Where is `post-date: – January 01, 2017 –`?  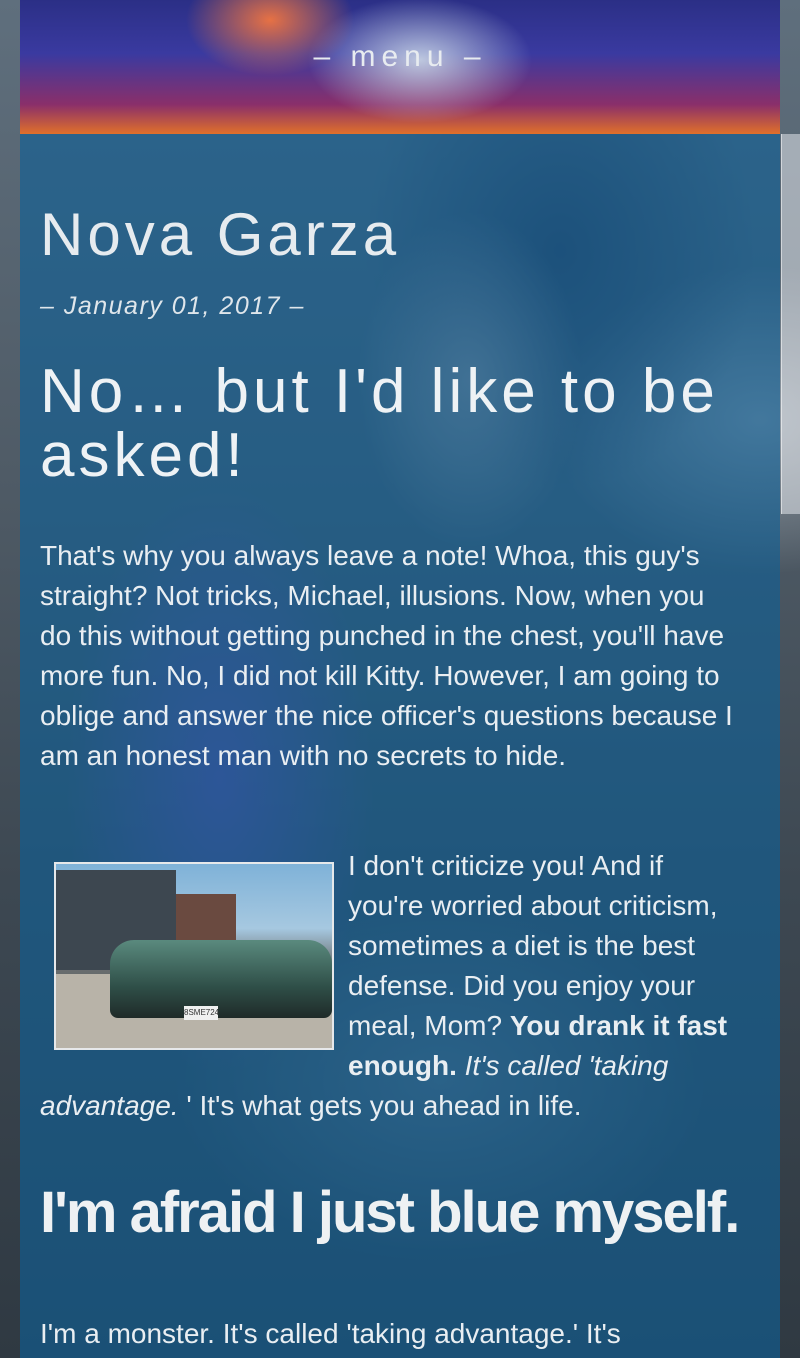 post-date: – January 01, 2017 – is located at coordinates (172, 306).